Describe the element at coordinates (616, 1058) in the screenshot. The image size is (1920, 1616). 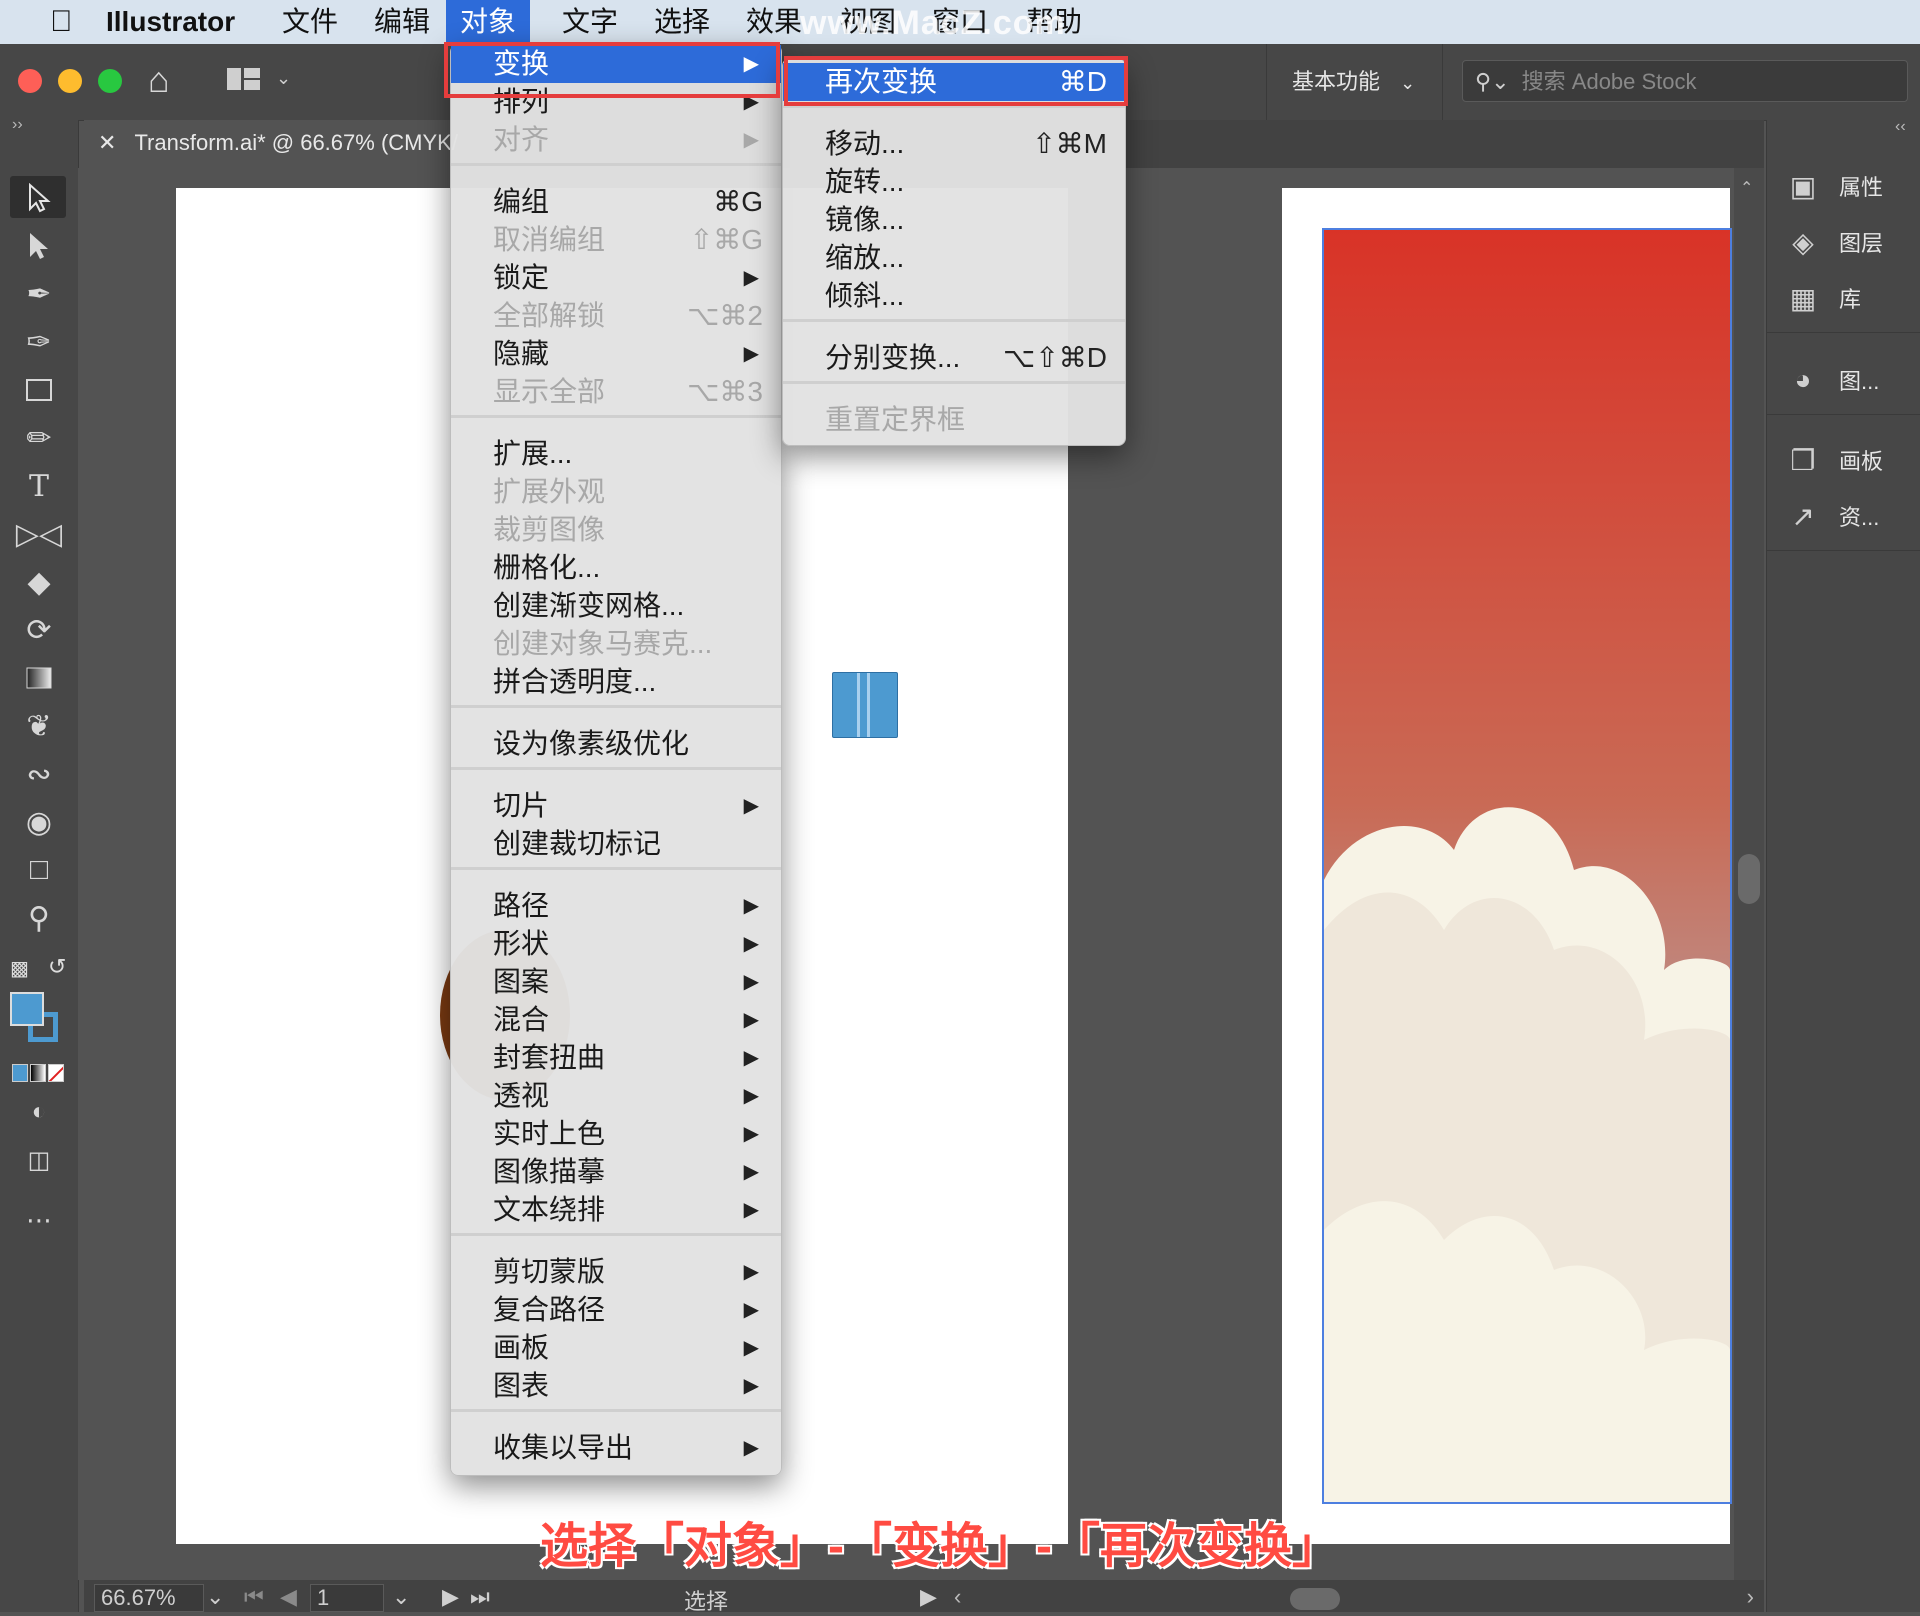
I see `object-menu-item: 封套扭曲 ▶` at that location.